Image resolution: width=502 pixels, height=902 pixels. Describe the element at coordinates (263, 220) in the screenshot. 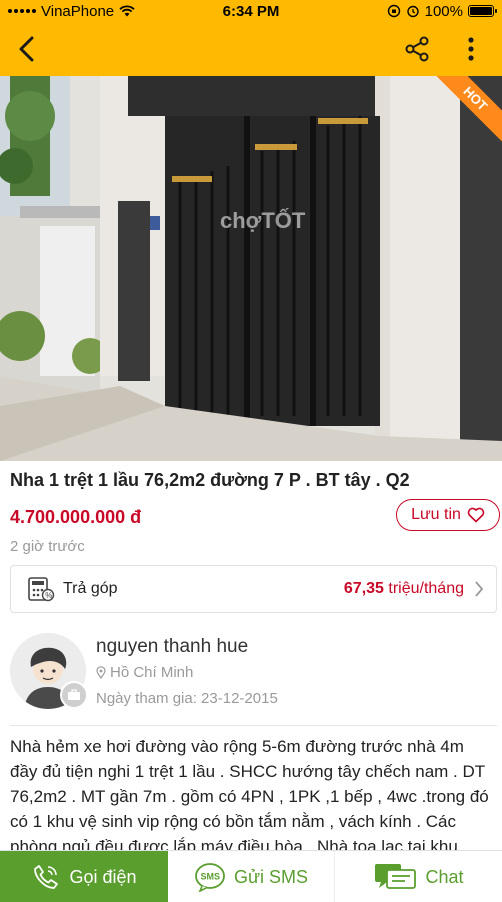

I see `watermark: chợTỐT` at that location.